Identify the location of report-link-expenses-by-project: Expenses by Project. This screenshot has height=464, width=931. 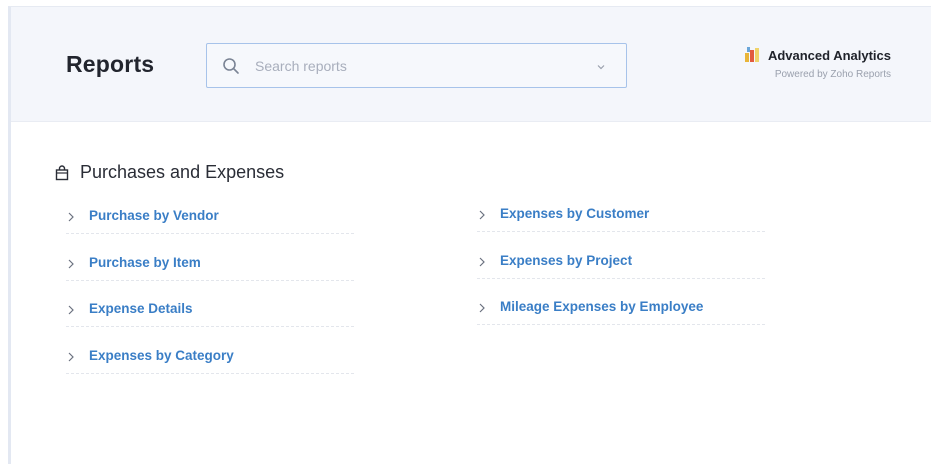
(621, 263).